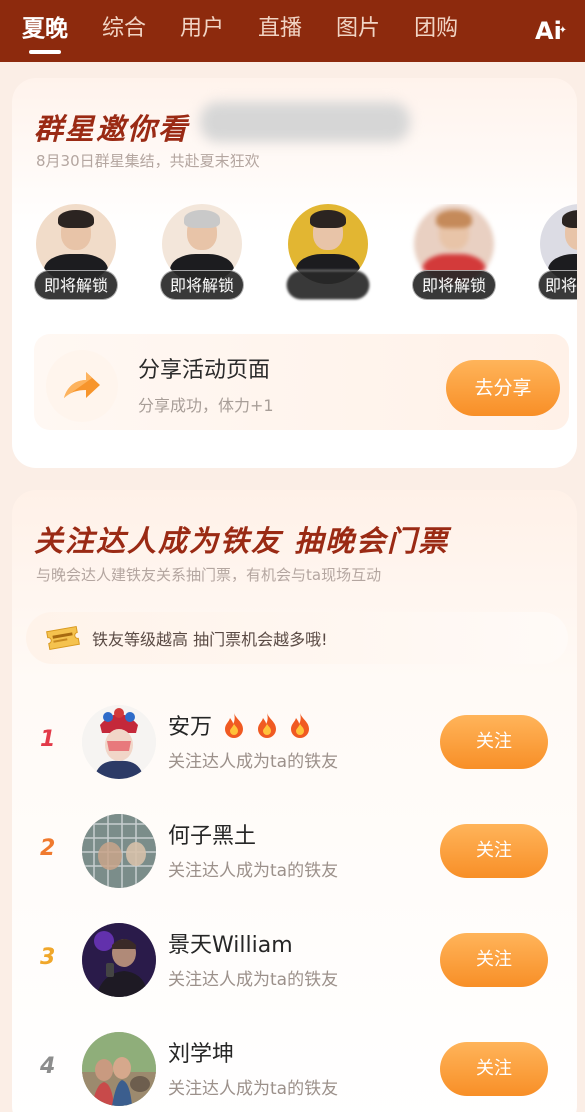 The height and width of the screenshot is (1112, 585). What do you see at coordinates (48, 957) in the screenshot?
I see `rank-number: 3` at bounding box center [48, 957].